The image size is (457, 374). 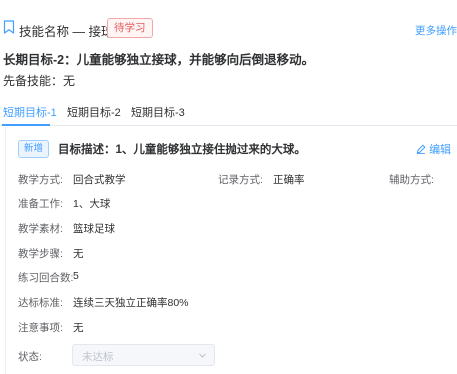 I want to click on goal-description: 目标描述：1、儿童能够独立接住抛过来的大球。, so click(x=182, y=150).